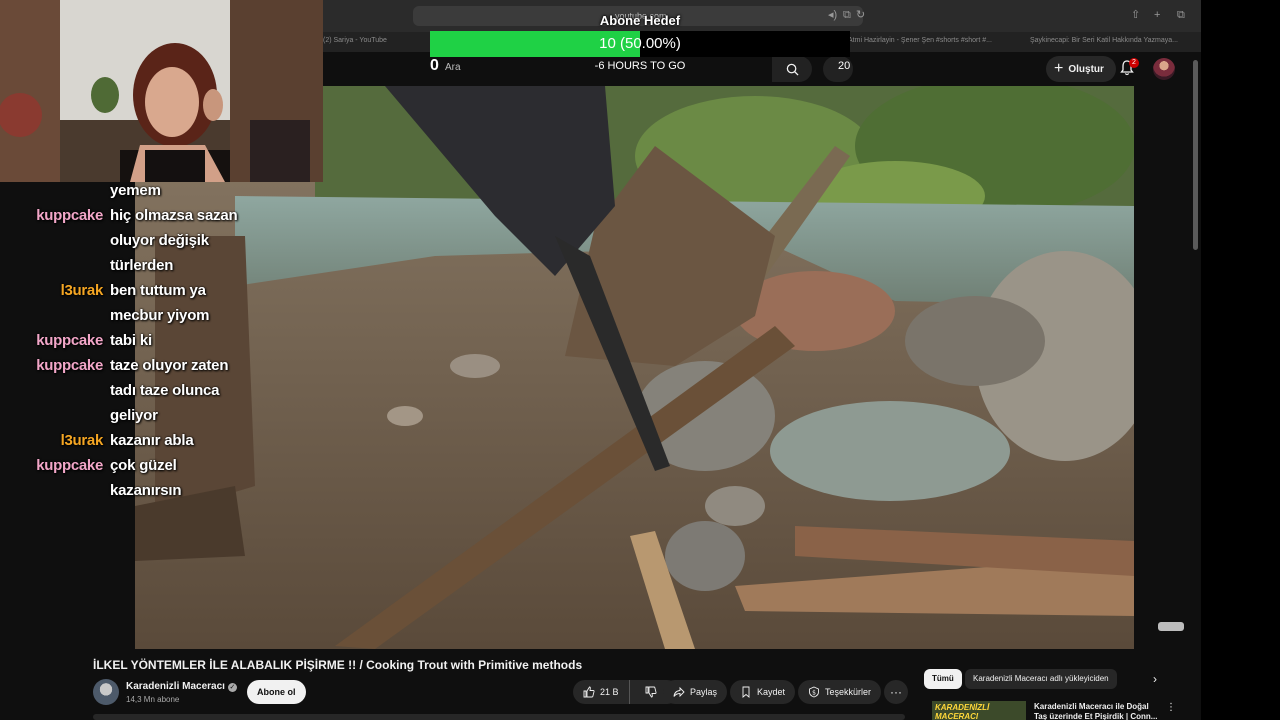 This screenshot has height=720, width=1280. I want to click on share-button: Paylaş, so click(695, 692).